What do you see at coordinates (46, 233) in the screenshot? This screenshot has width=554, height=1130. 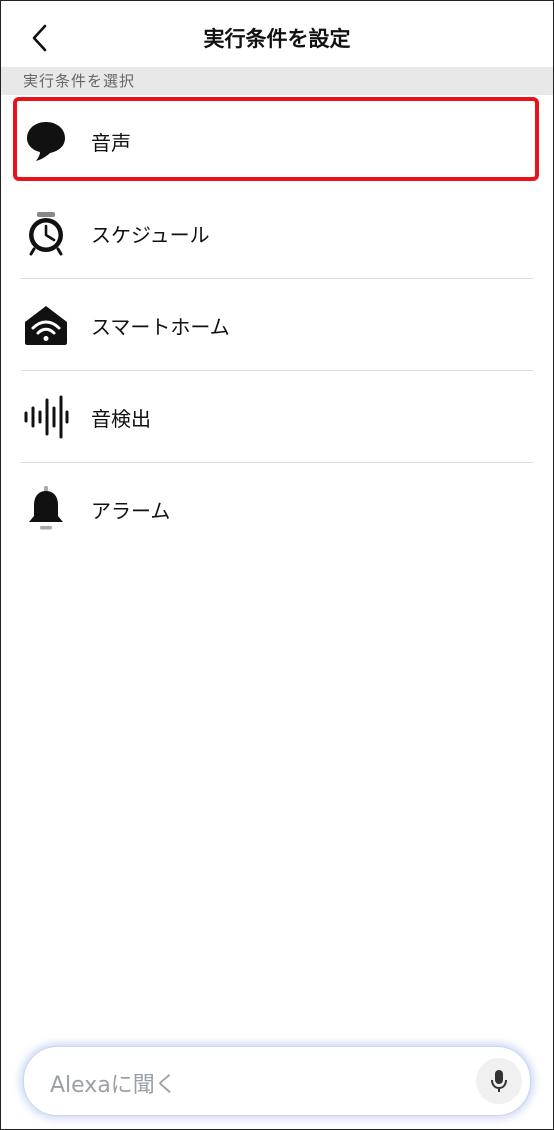 I see `alarm-clock-icon` at bounding box center [46, 233].